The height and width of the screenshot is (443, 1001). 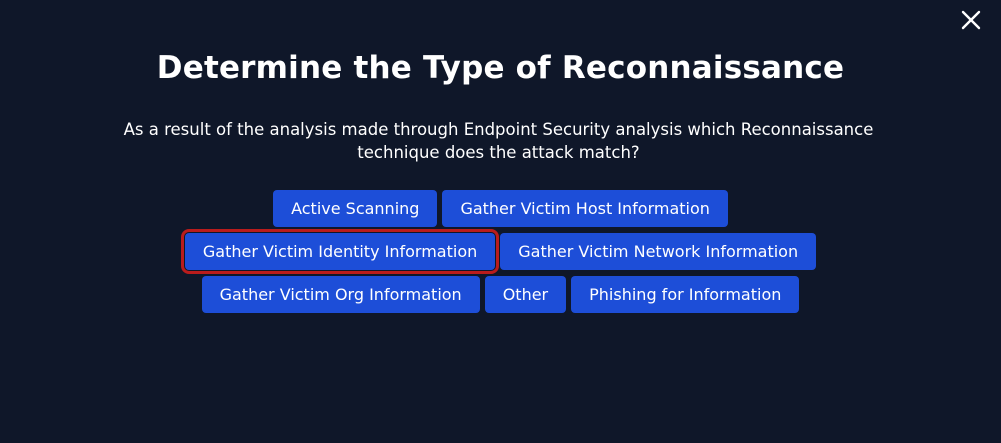 I want to click on option-gather-victim-network-information: Gather Victim Network Information, so click(x=658, y=251).